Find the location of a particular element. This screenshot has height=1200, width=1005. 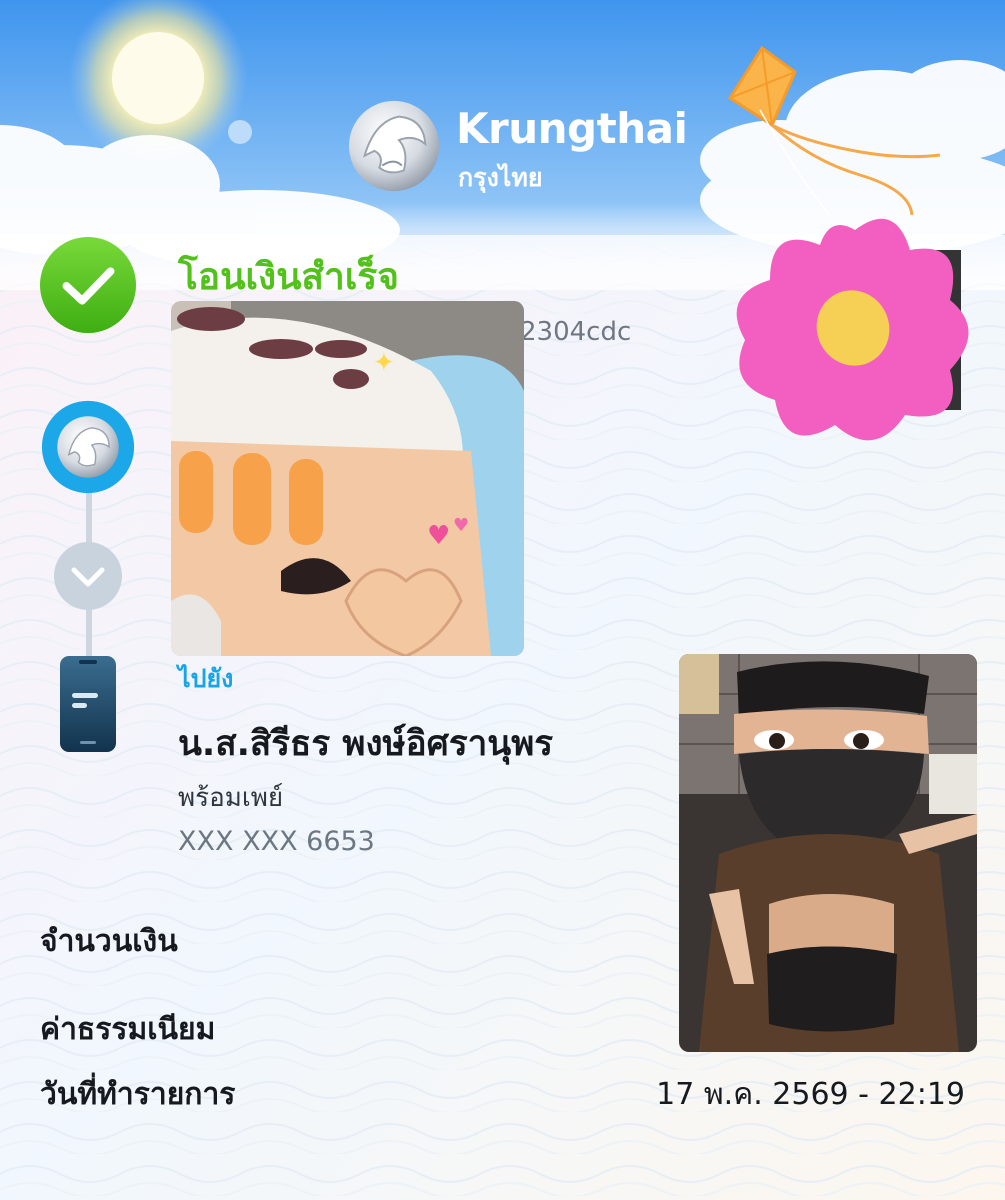

to-label: ไปยัง is located at coordinates (206, 678).